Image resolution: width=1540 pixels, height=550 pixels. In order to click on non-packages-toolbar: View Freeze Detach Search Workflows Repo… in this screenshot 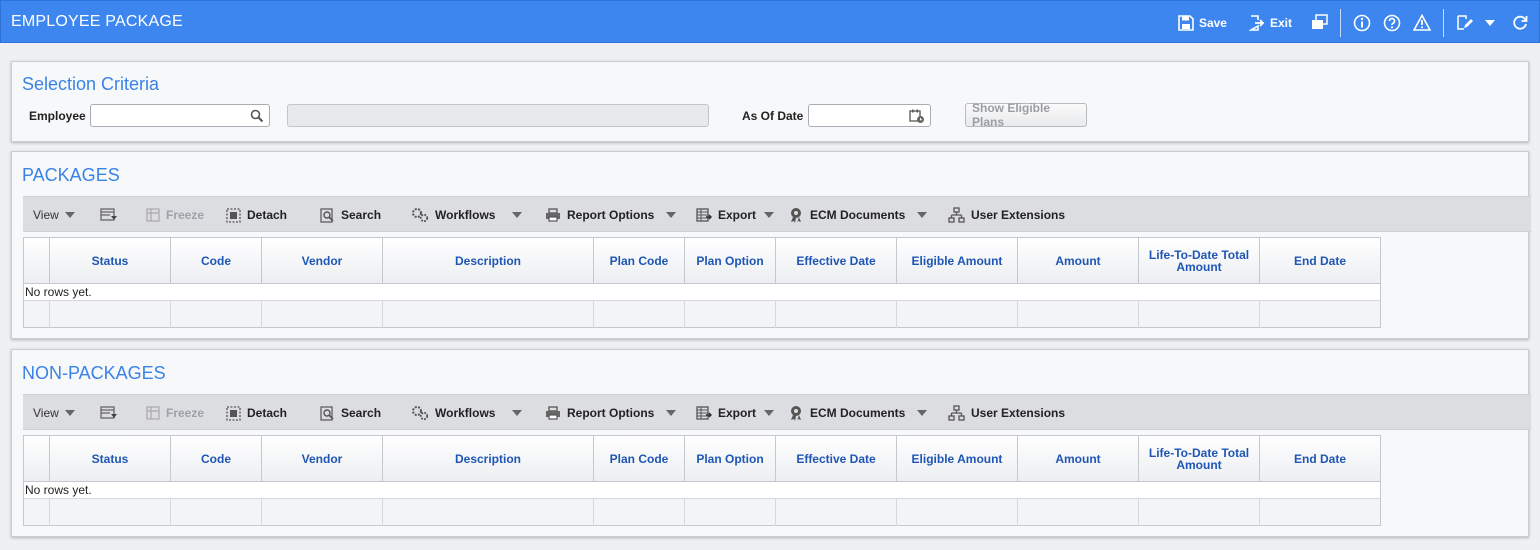, I will do `click(777, 412)`.